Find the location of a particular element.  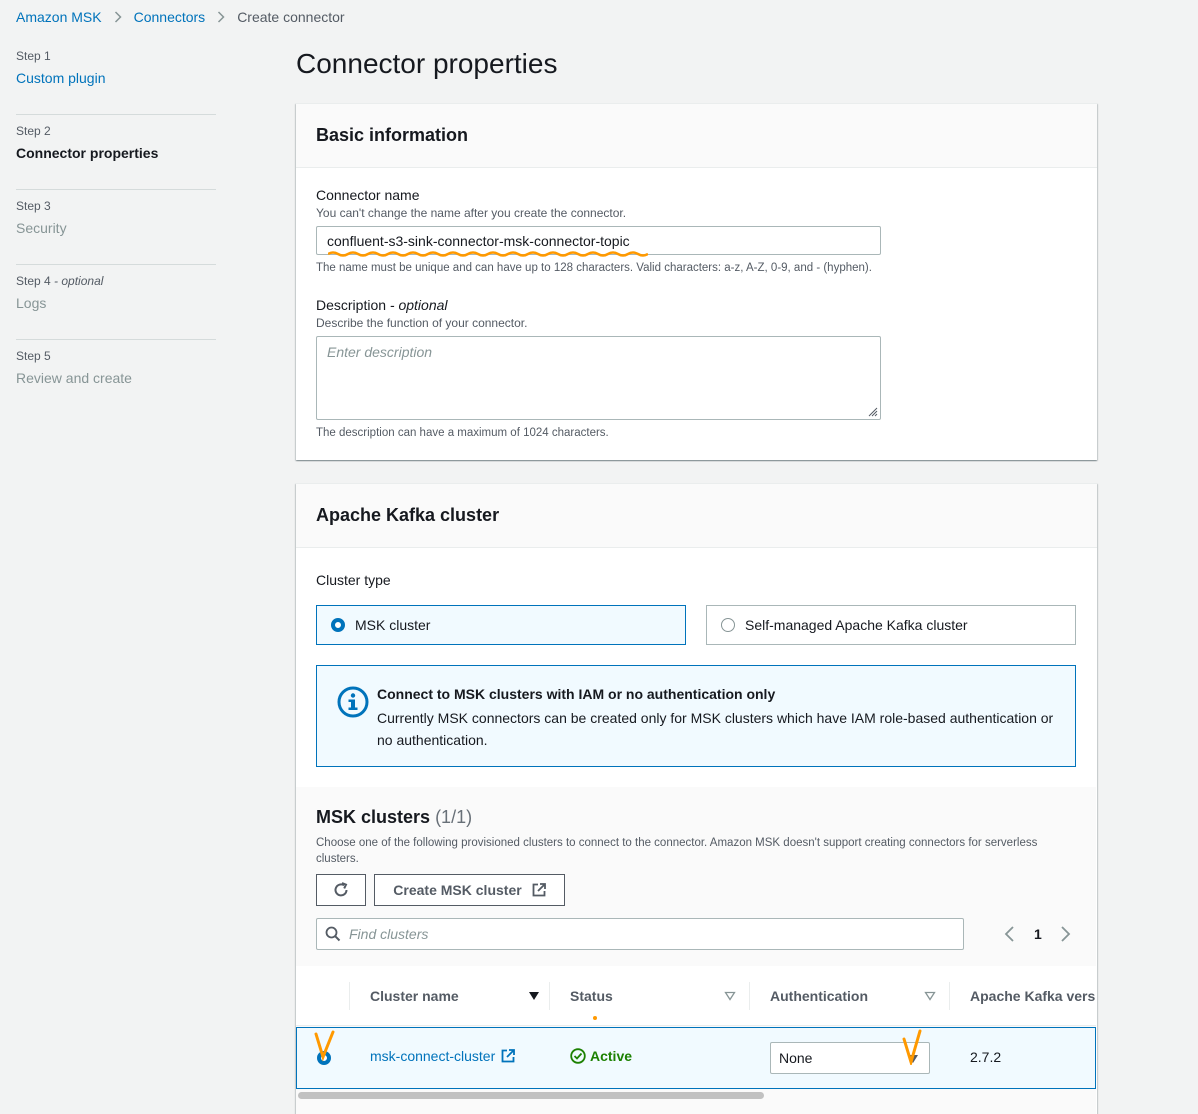

clusters-heading: MSK clusters (1/1) is located at coordinates (394, 817).